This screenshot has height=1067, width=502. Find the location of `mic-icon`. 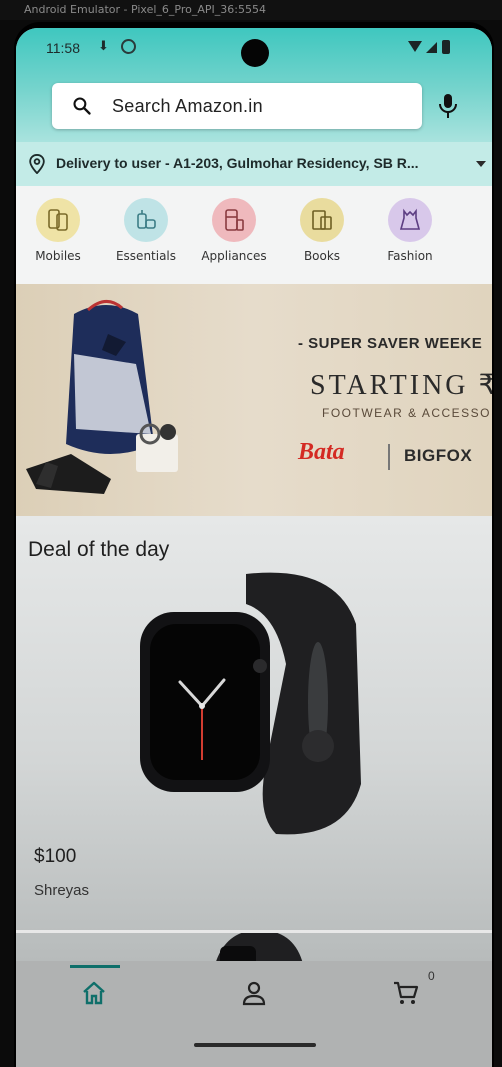

mic-icon is located at coordinates (448, 106).